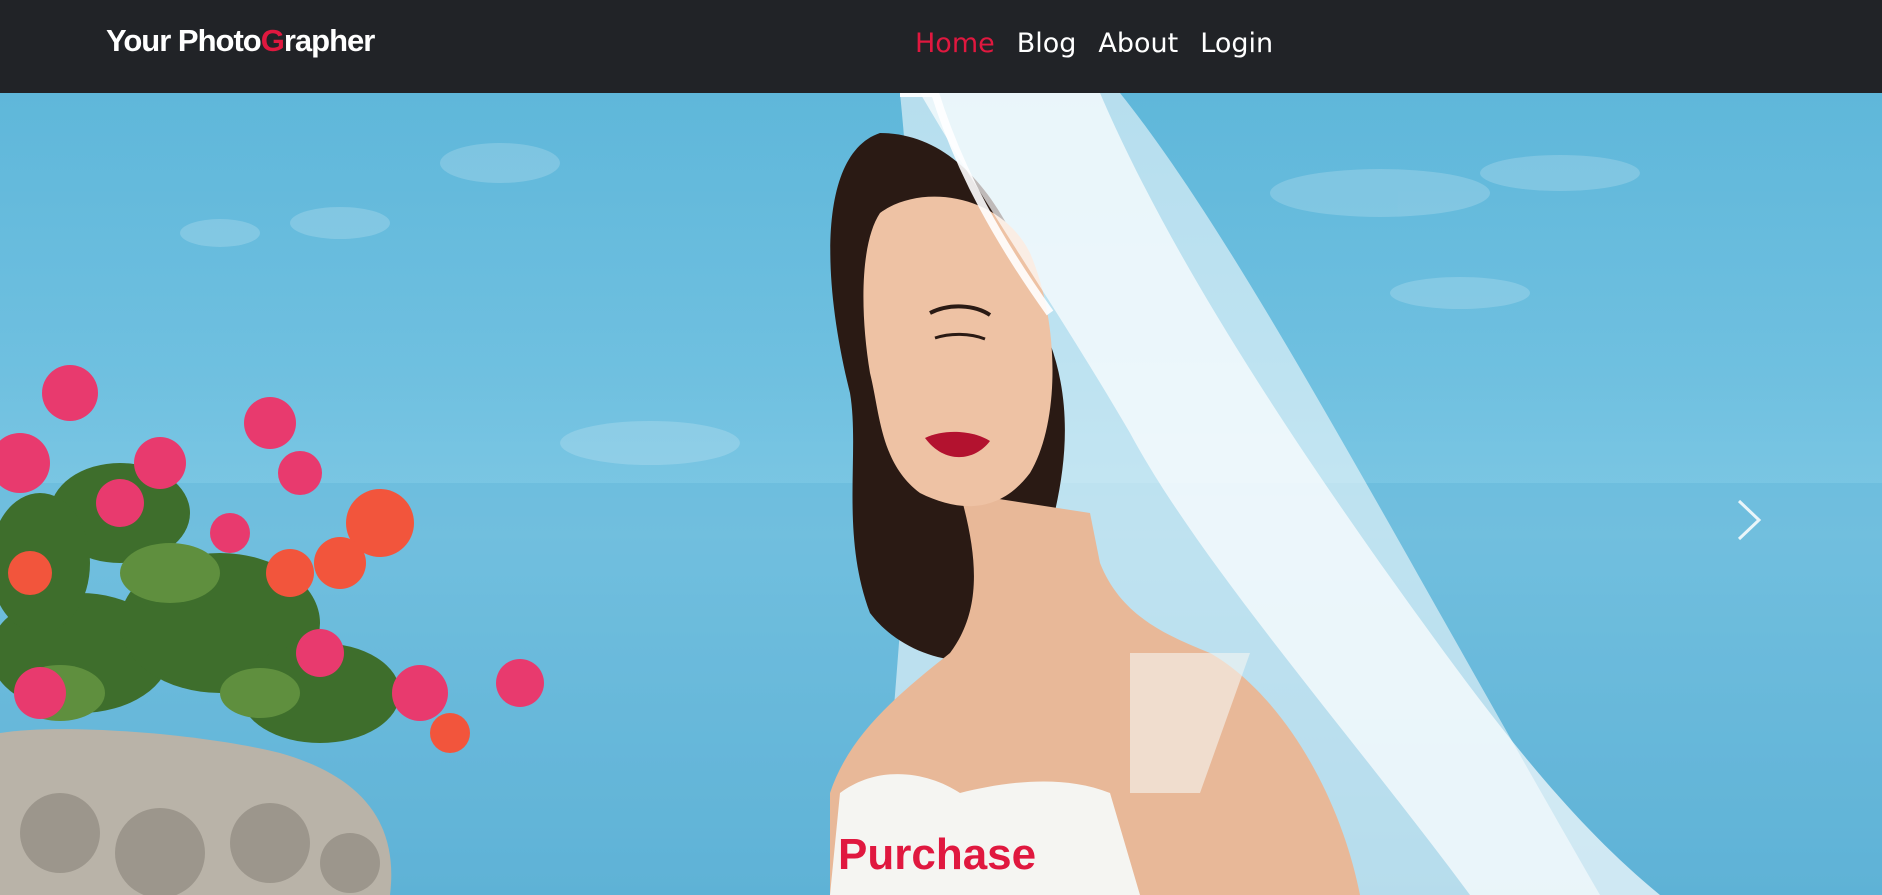  I want to click on nav-item-login: Login, so click(1236, 43).